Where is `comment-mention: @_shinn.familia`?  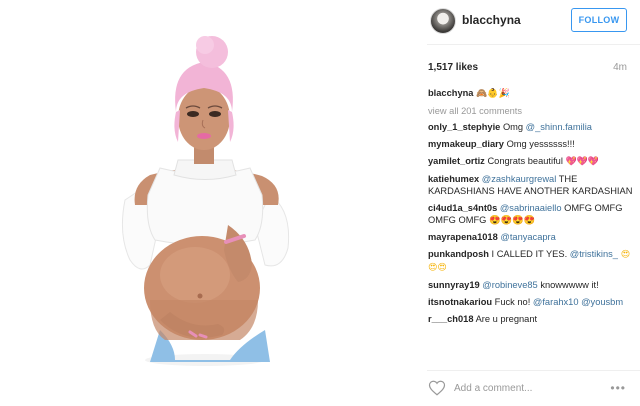
comment-mention: @_shinn.familia is located at coordinates (559, 127).